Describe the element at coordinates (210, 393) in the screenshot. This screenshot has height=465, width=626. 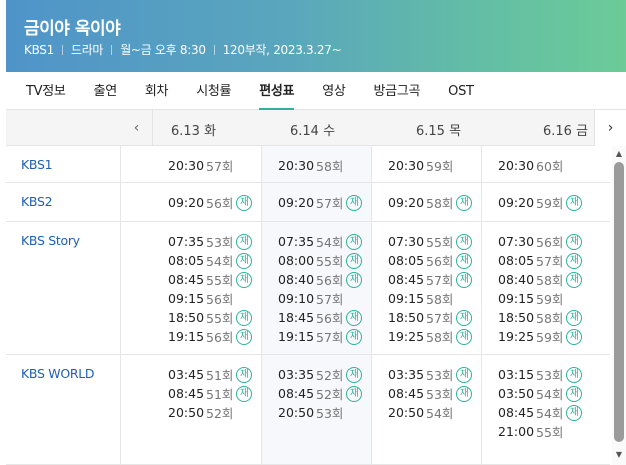
I see `airing-slot: 08:45 51회 재` at that location.